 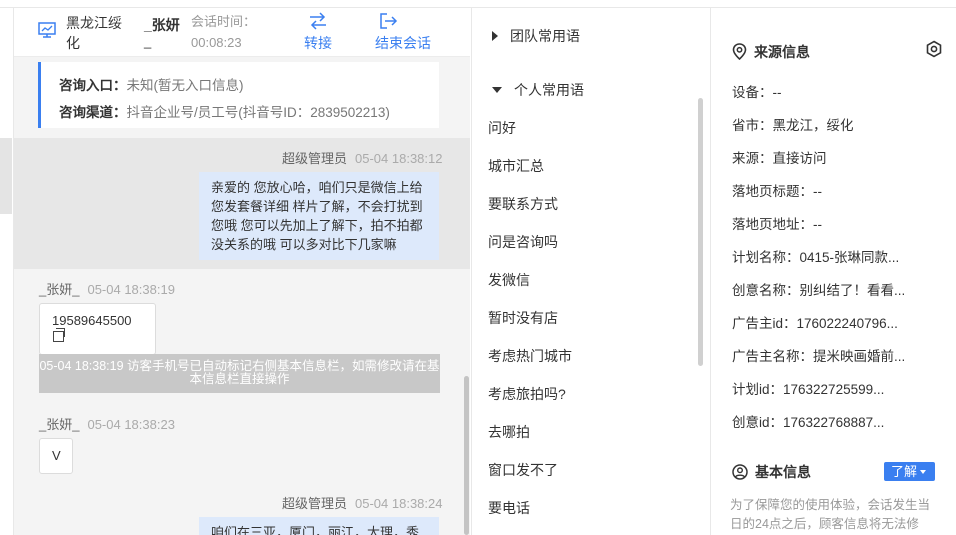 I want to click on phrase-item: 去哪拍, so click(x=509, y=432).